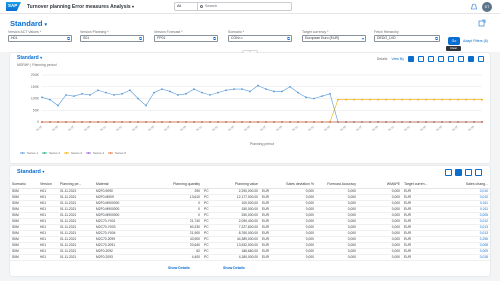  Describe the element at coordinates (454, 41) in the screenshot. I see `go-button: Go` at that location.